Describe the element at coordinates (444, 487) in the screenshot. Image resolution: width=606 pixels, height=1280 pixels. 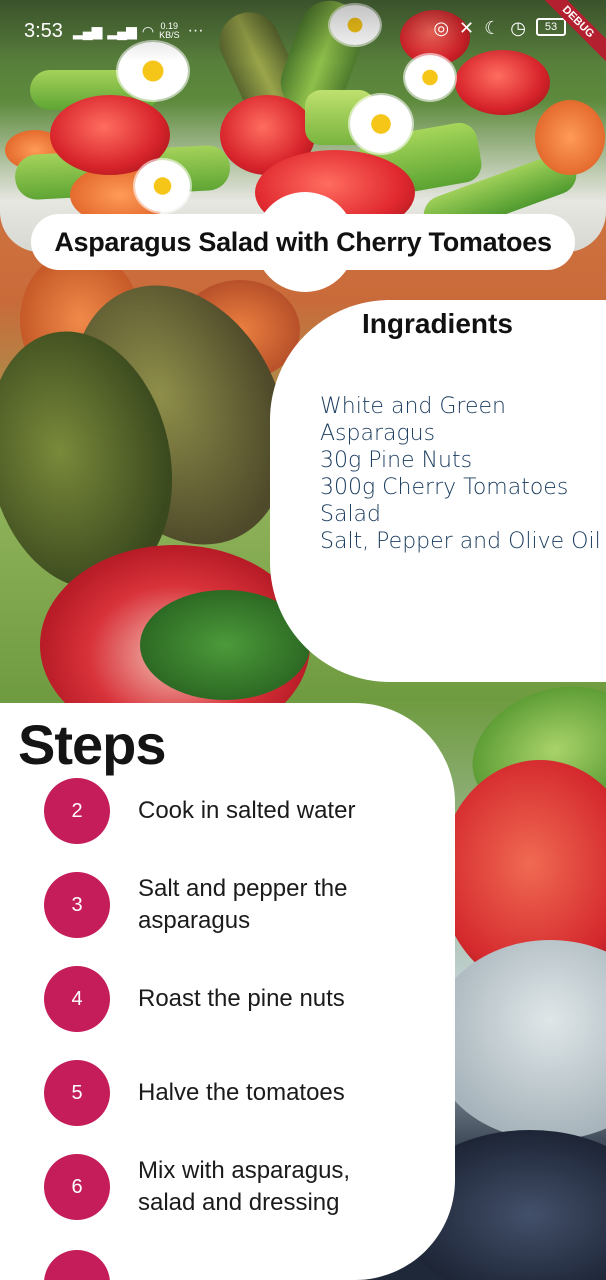
I see `ingredient-item: 300g Cherry Tomatoes` at that location.